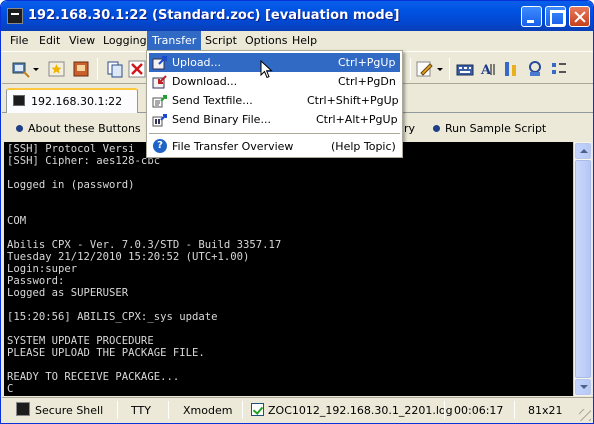 Image resolution: width=594 pixels, height=424 pixels. Describe the element at coordinates (49, 40) in the screenshot. I see `menu-edit: Edit` at that location.